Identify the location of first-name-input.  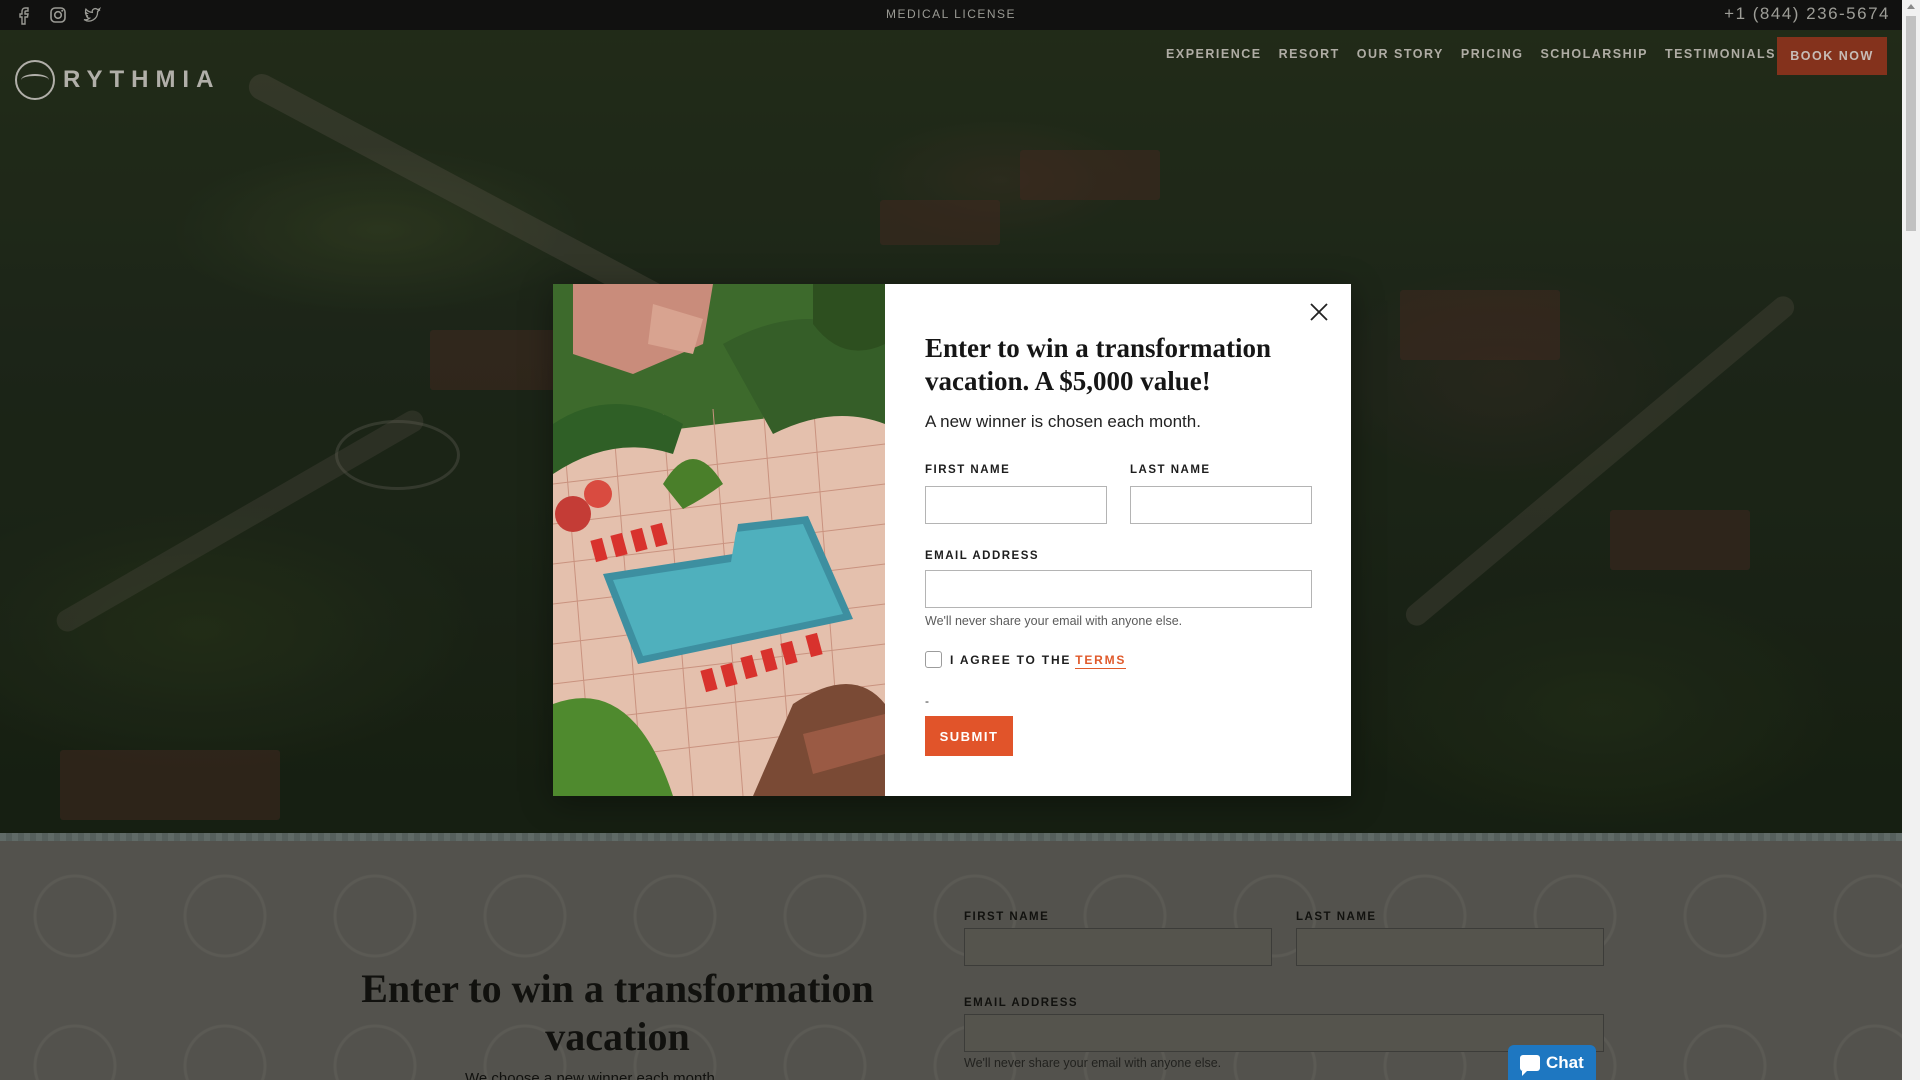
(1016, 505).